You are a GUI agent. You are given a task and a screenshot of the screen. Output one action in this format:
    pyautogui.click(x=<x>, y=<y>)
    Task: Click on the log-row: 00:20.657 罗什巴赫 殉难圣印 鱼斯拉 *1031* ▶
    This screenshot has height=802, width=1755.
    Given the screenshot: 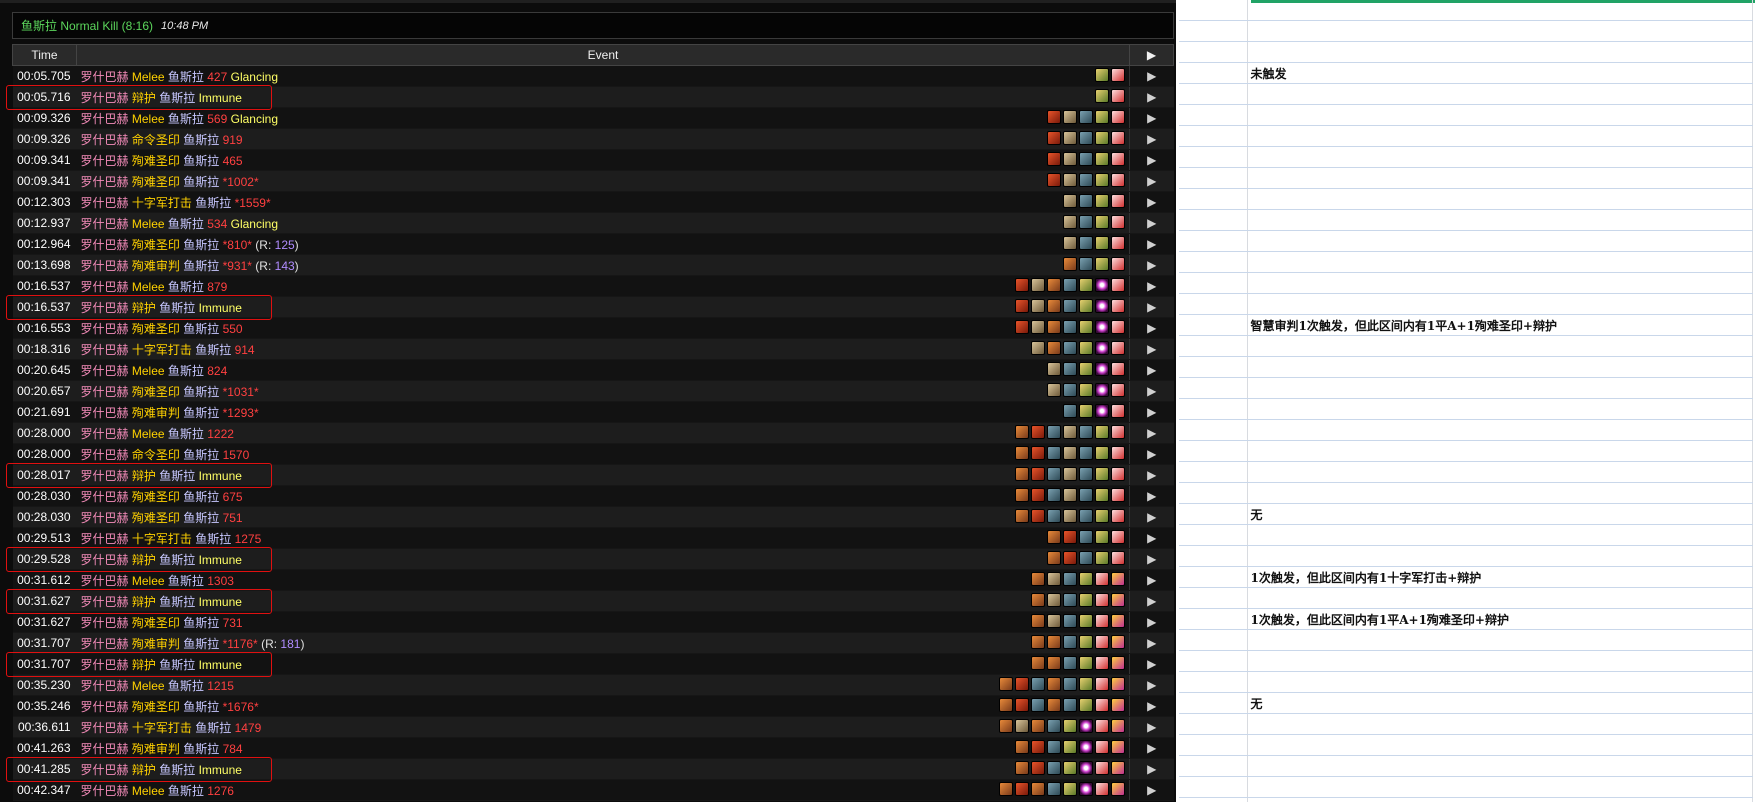 What is the action you would take?
    pyautogui.click(x=593, y=391)
    